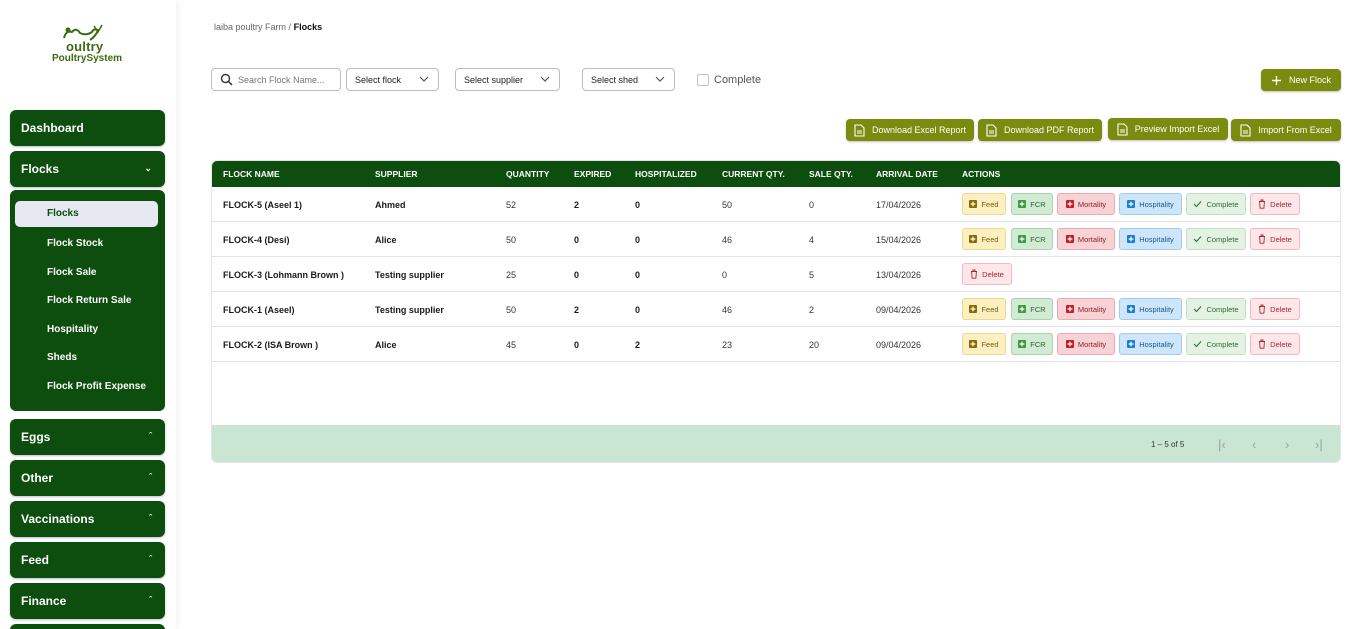  What do you see at coordinates (1168, 129) in the screenshot?
I see `preview-import-excel-button: Preview Import Excel` at bounding box center [1168, 129].